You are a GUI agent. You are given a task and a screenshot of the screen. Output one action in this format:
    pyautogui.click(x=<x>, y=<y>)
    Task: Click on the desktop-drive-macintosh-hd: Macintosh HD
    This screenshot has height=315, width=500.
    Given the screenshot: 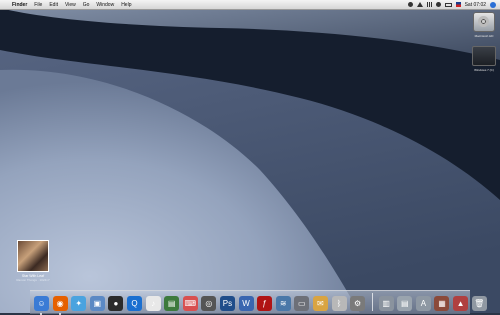 What is the action you would take?
    pyautogui.click(x=484, y=25)
    